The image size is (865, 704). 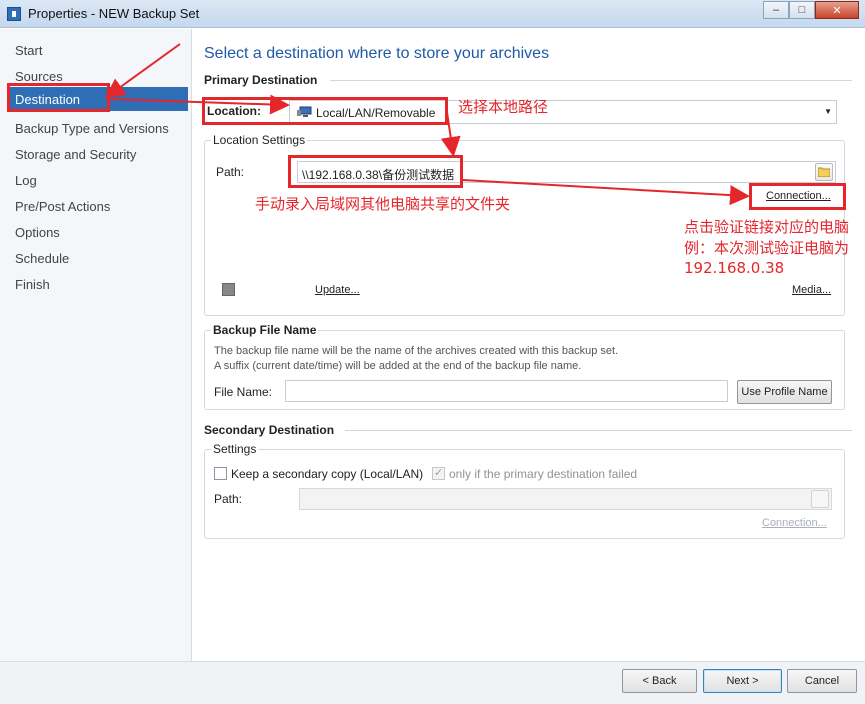 What do you see at coordinates (98, 50) in the screenshot?
I see `sidebar-item-start: Start` at bounding box center [98, 50].